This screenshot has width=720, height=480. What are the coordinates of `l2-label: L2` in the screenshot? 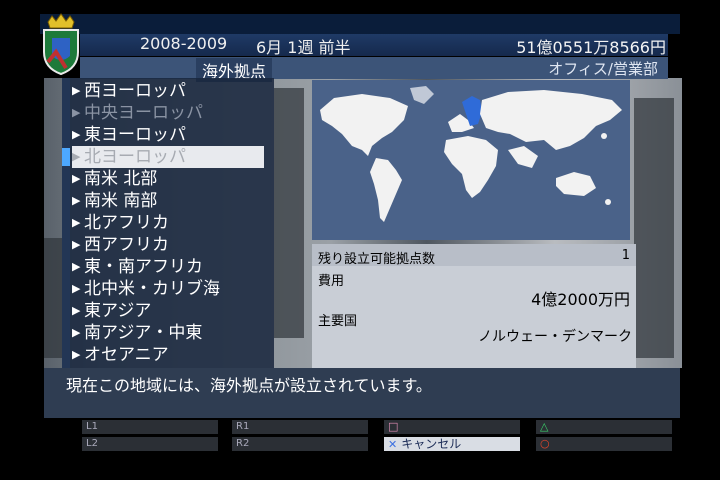 It's located at (92, 443).